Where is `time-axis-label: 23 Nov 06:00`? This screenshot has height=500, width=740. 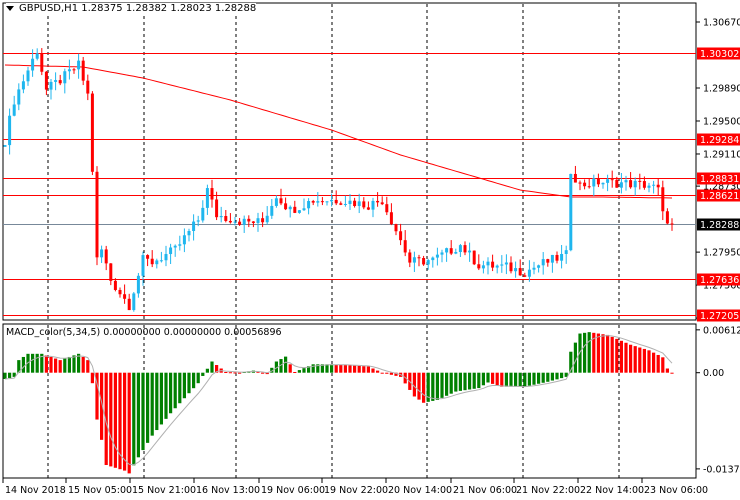 time-axis-label: 23 Nov 06:00 is located at coordinates (676, 490).